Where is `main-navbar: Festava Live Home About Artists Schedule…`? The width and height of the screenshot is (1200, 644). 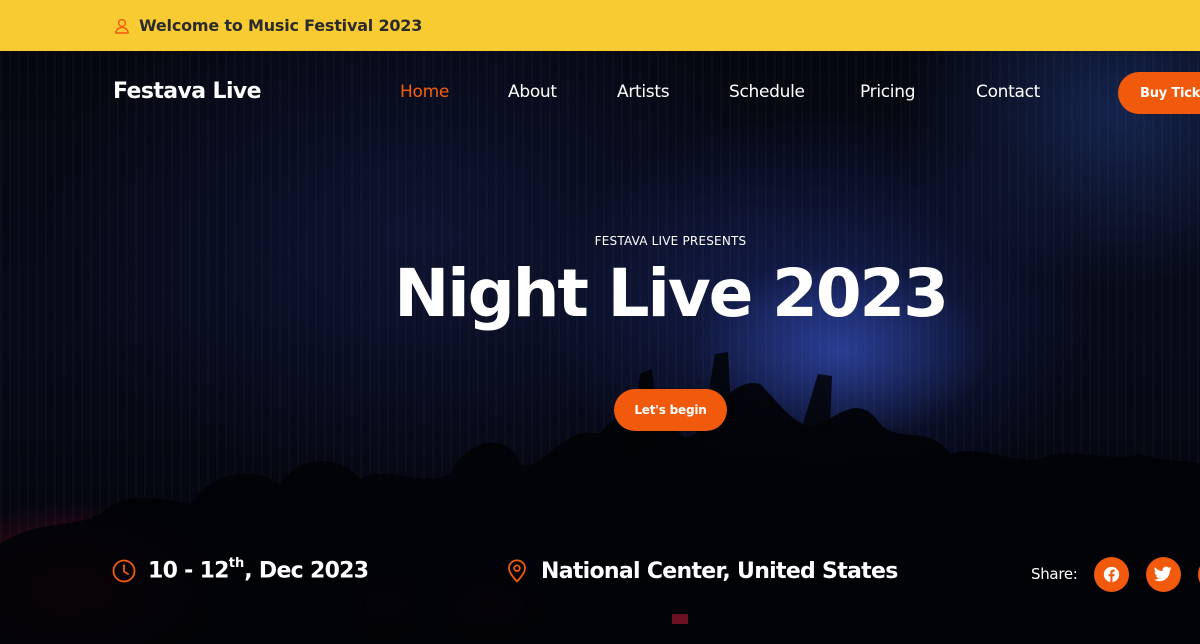 main-navbar: Festava Live Home About Artists Schedule… is located at coordinates (600, 94).